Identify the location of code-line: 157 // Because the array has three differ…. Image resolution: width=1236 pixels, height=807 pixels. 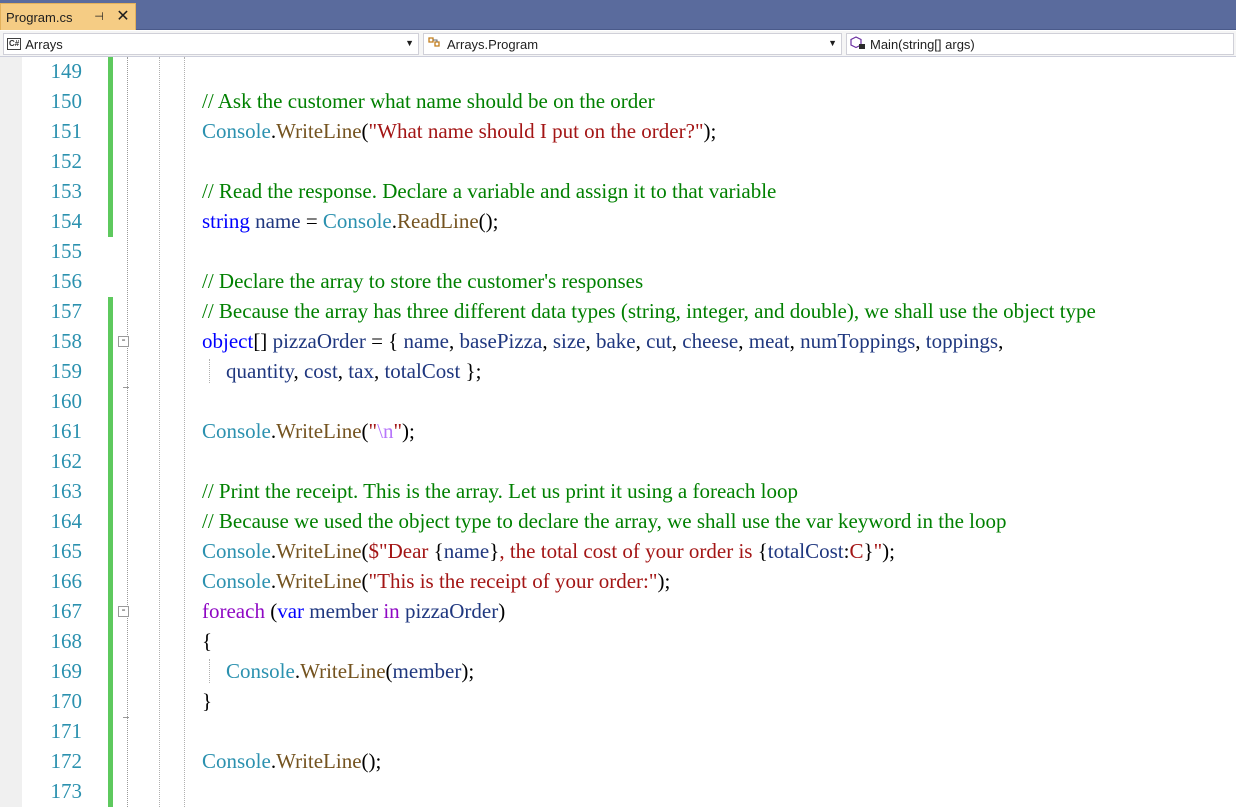
(618, 311).